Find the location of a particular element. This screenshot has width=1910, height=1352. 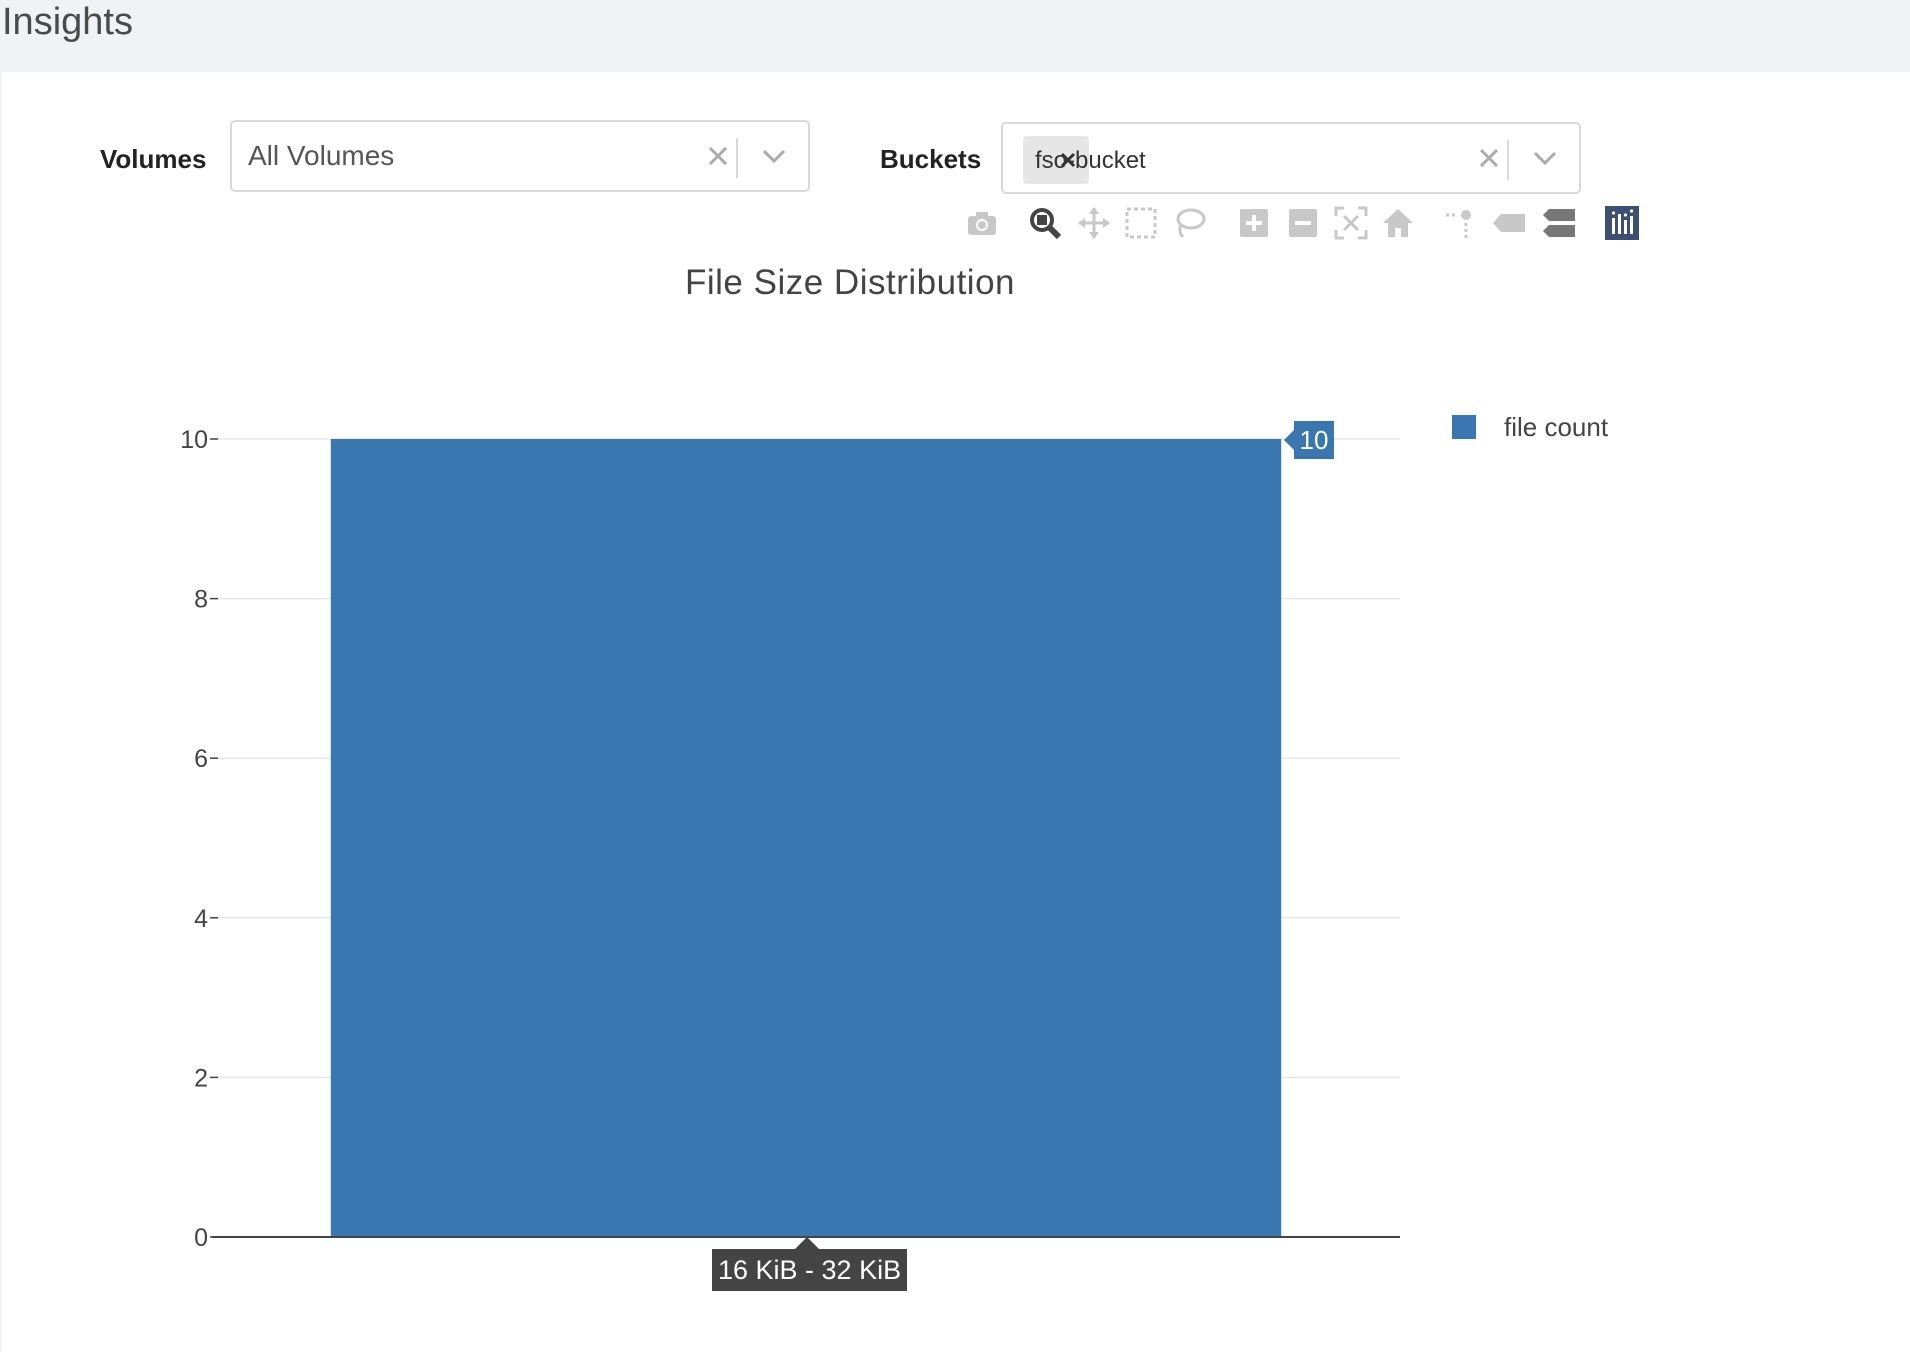

spike-lines-icon is located at coordinates (1459, 223).